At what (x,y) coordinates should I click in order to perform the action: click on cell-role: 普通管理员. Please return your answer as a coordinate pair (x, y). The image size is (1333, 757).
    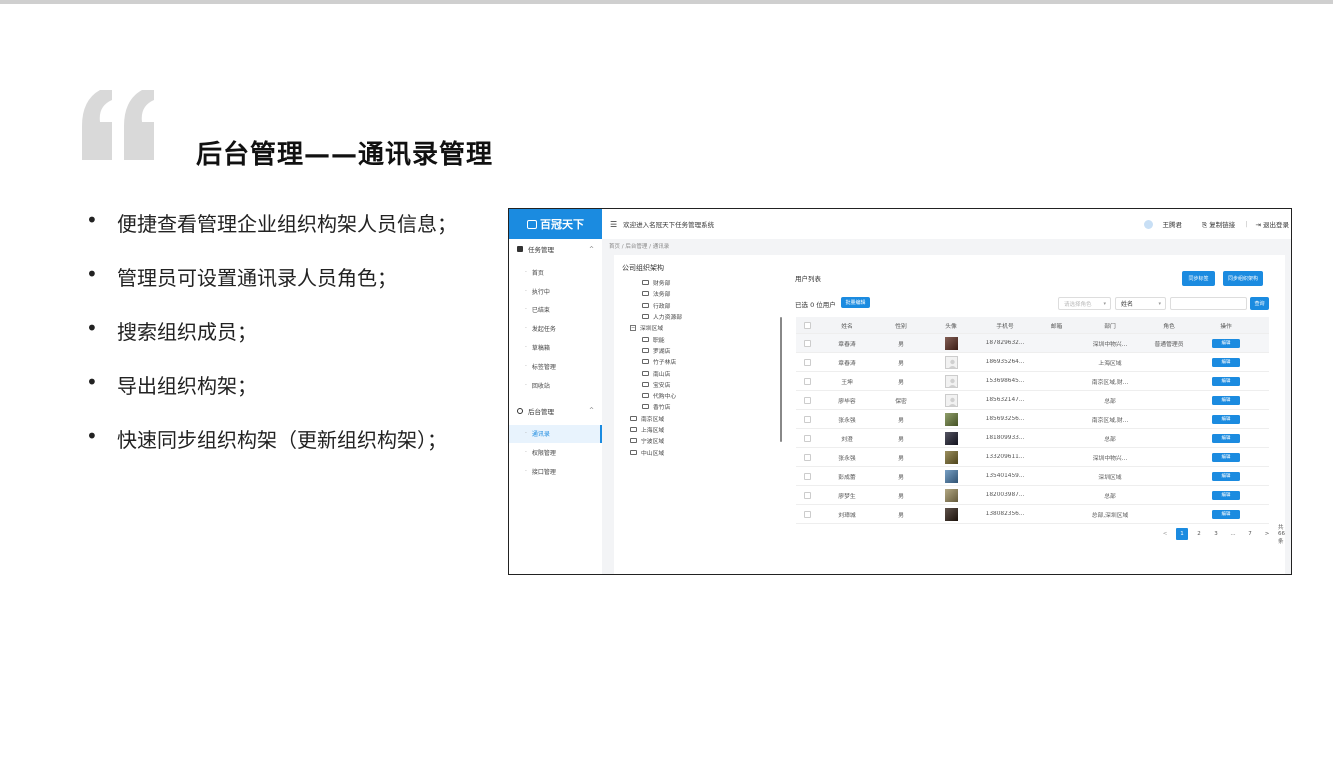
    Looking at the image, I should click on (1169, 344).